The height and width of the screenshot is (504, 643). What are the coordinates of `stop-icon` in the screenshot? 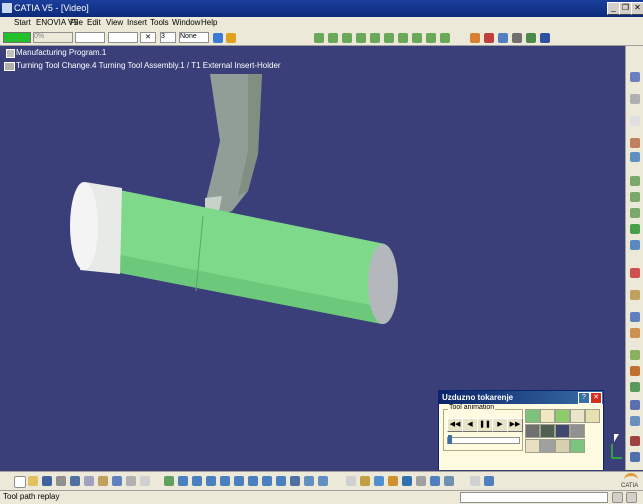 It's located at (592, 416).